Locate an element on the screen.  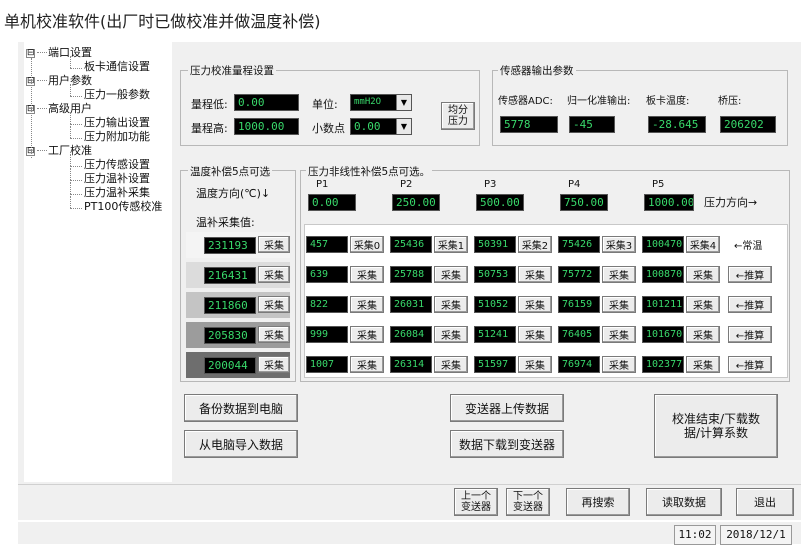
tree-group-0: ⊟ 端口设置 is located at coordinates (59, 53).